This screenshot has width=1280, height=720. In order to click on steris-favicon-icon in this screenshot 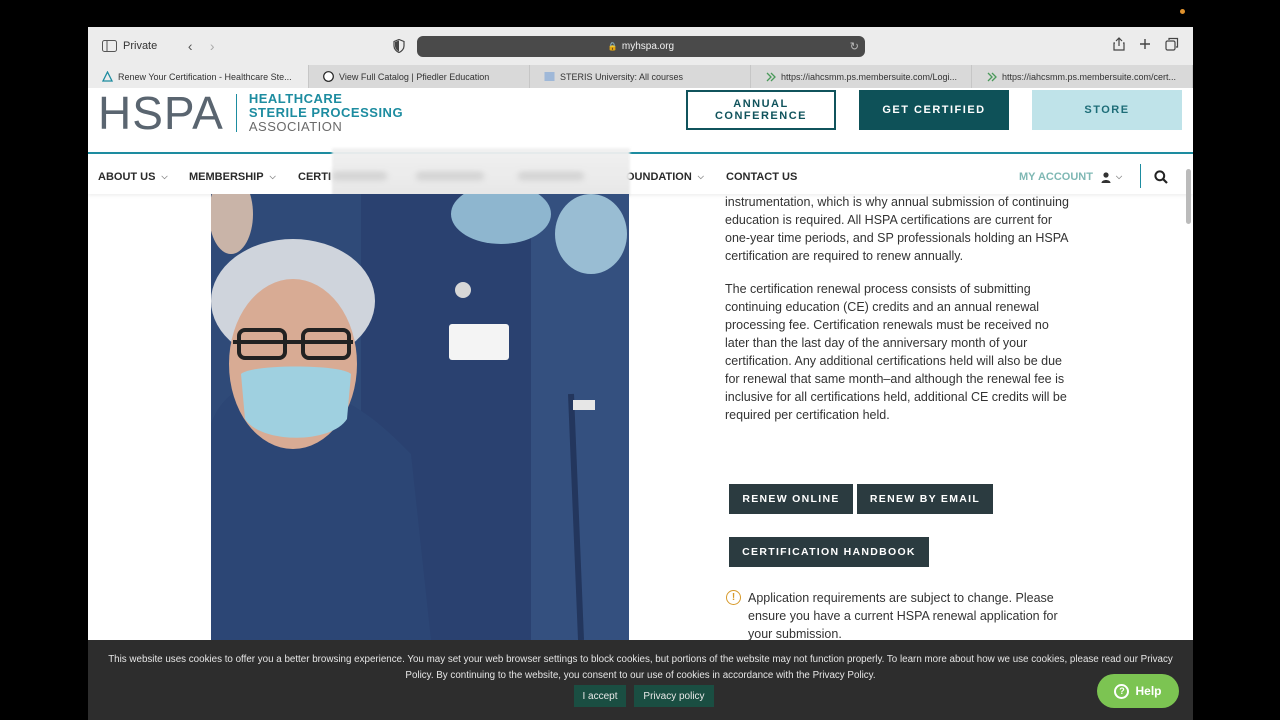, I will do `click(549, 76)`.